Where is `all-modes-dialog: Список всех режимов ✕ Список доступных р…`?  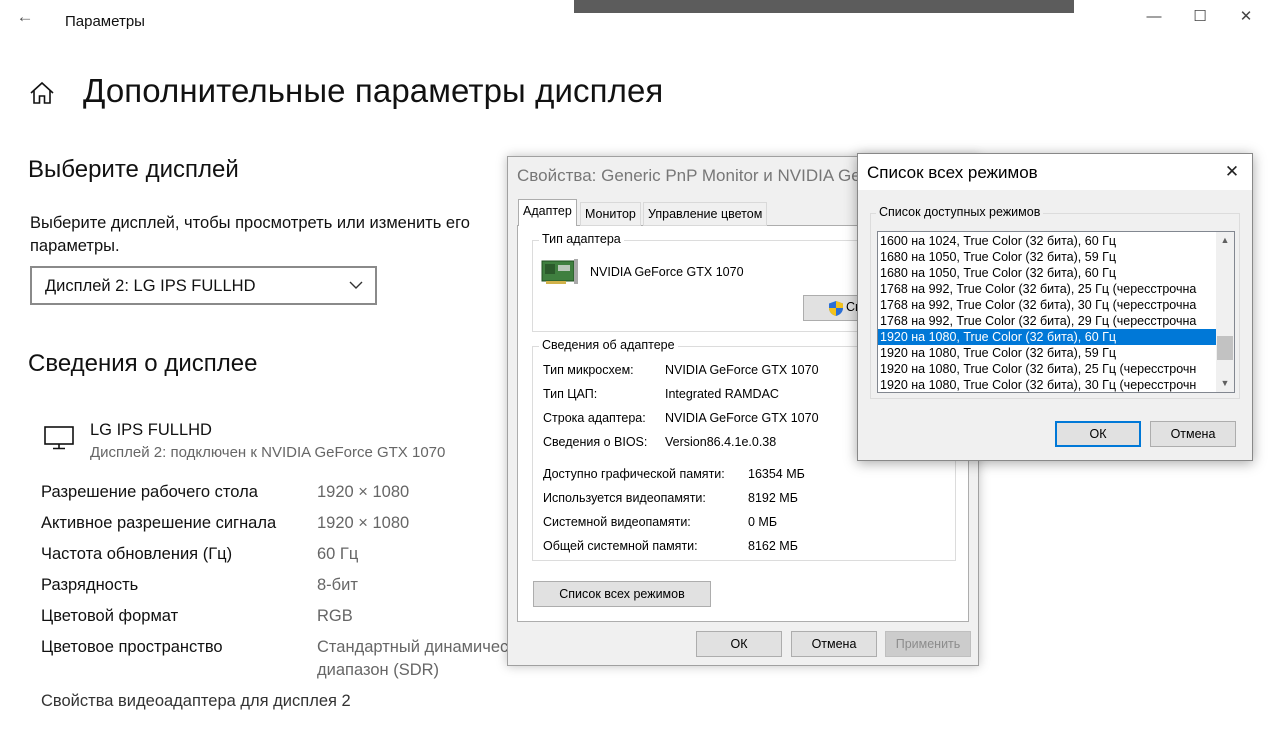 all-modes-dialog: Список всех режимов ✕ Список доступных р… is located at coordinates (1055, 307).